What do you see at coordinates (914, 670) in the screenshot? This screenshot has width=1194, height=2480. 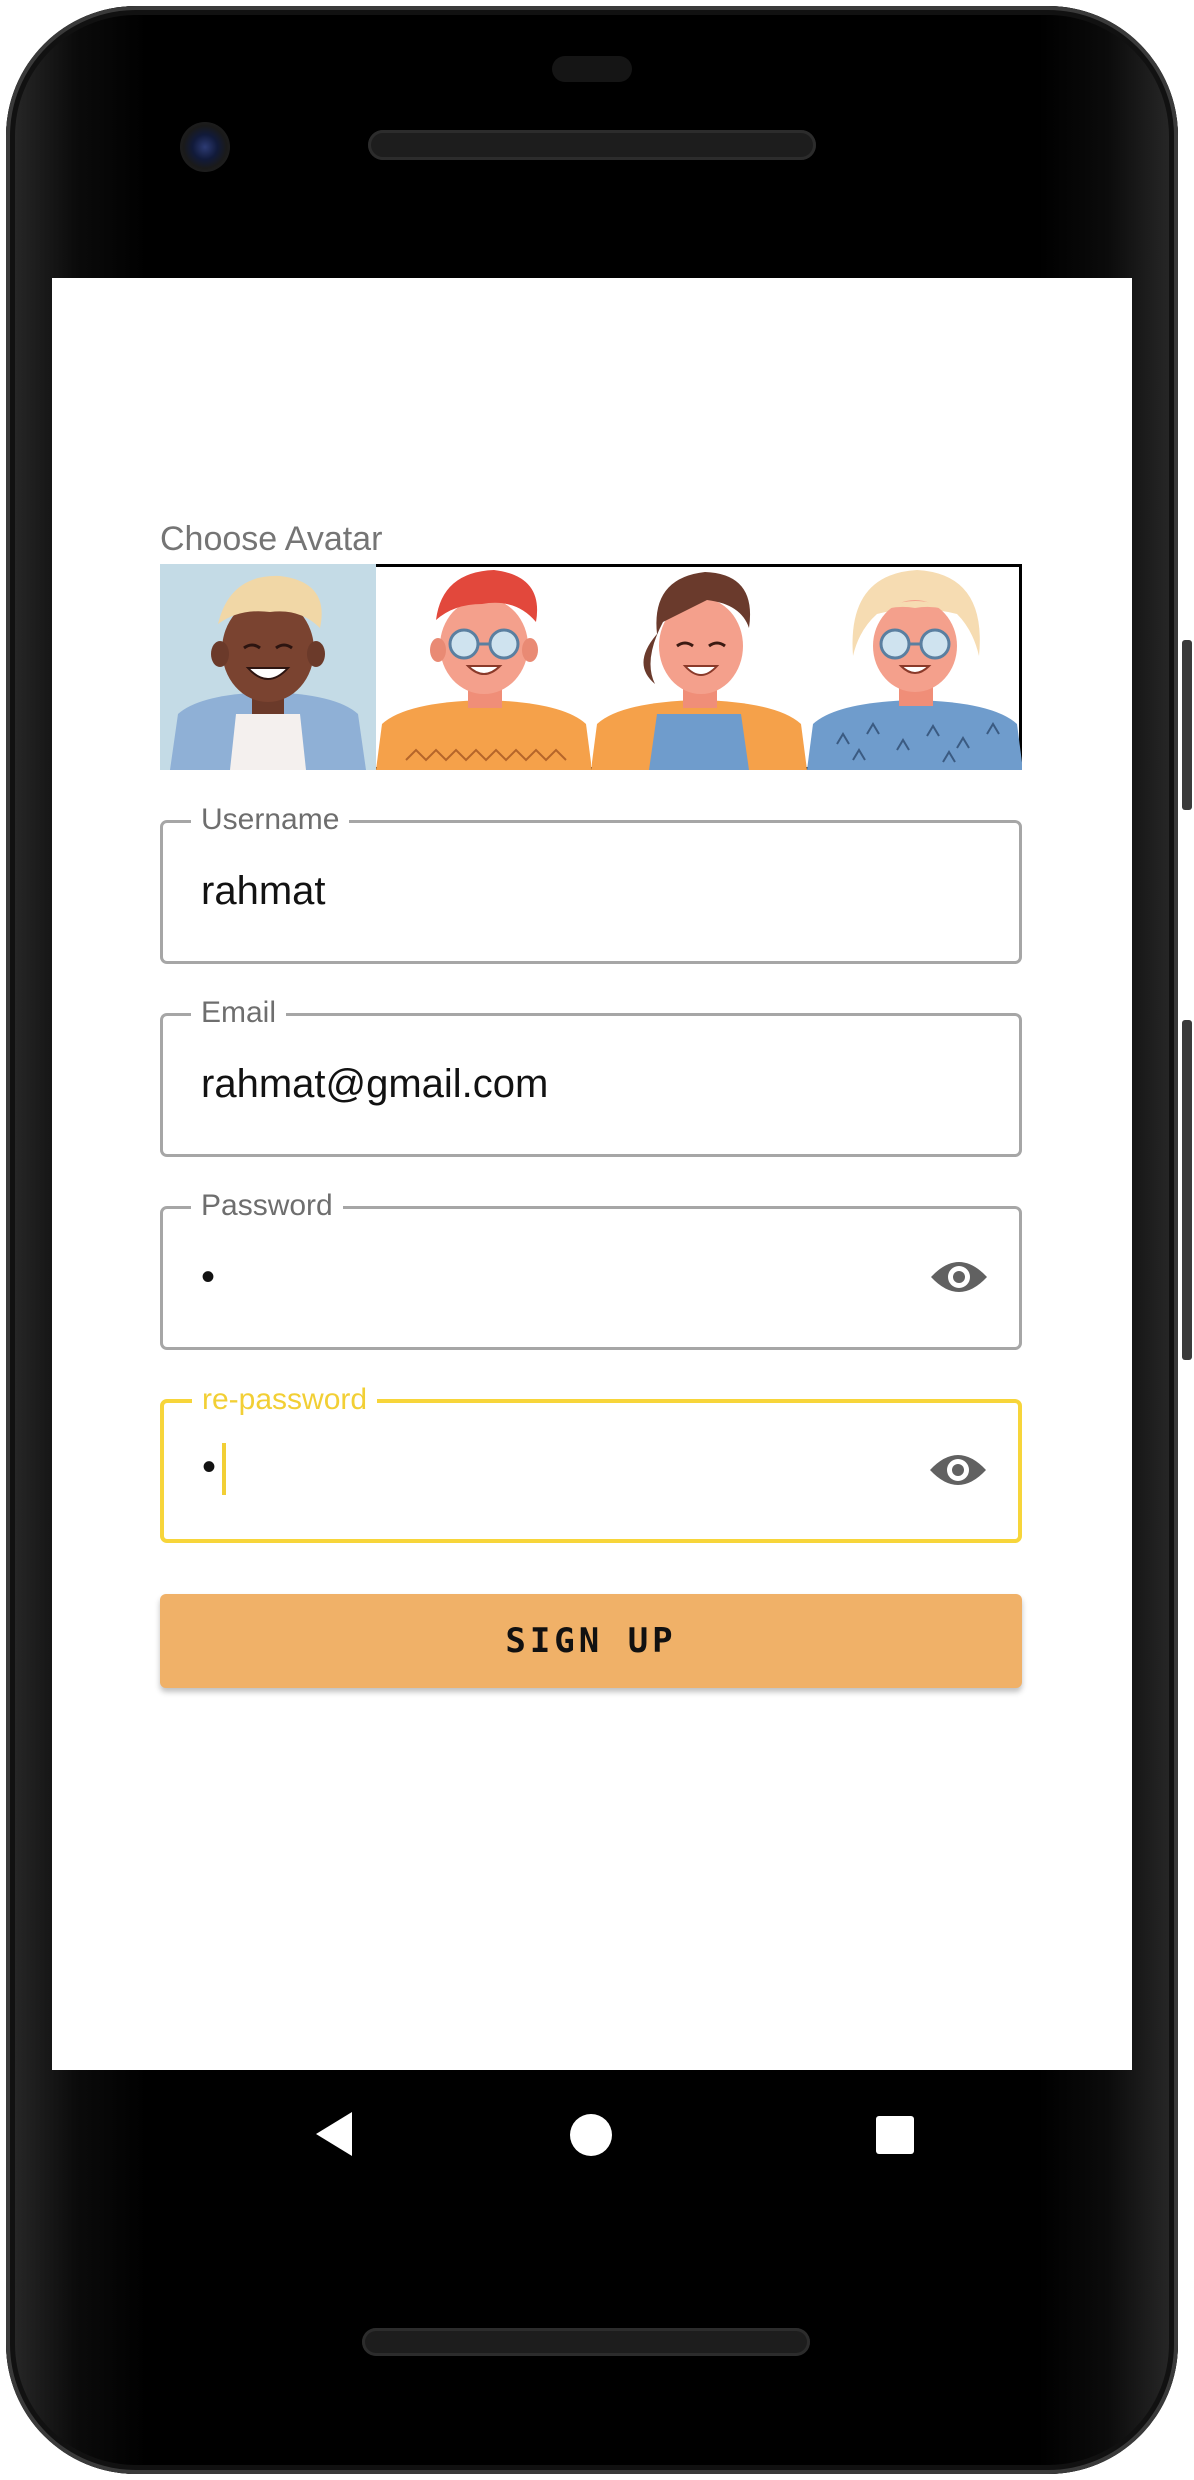 I see `avatar-blonde-glasses-woman-icon` at bounding box center [914, 670].